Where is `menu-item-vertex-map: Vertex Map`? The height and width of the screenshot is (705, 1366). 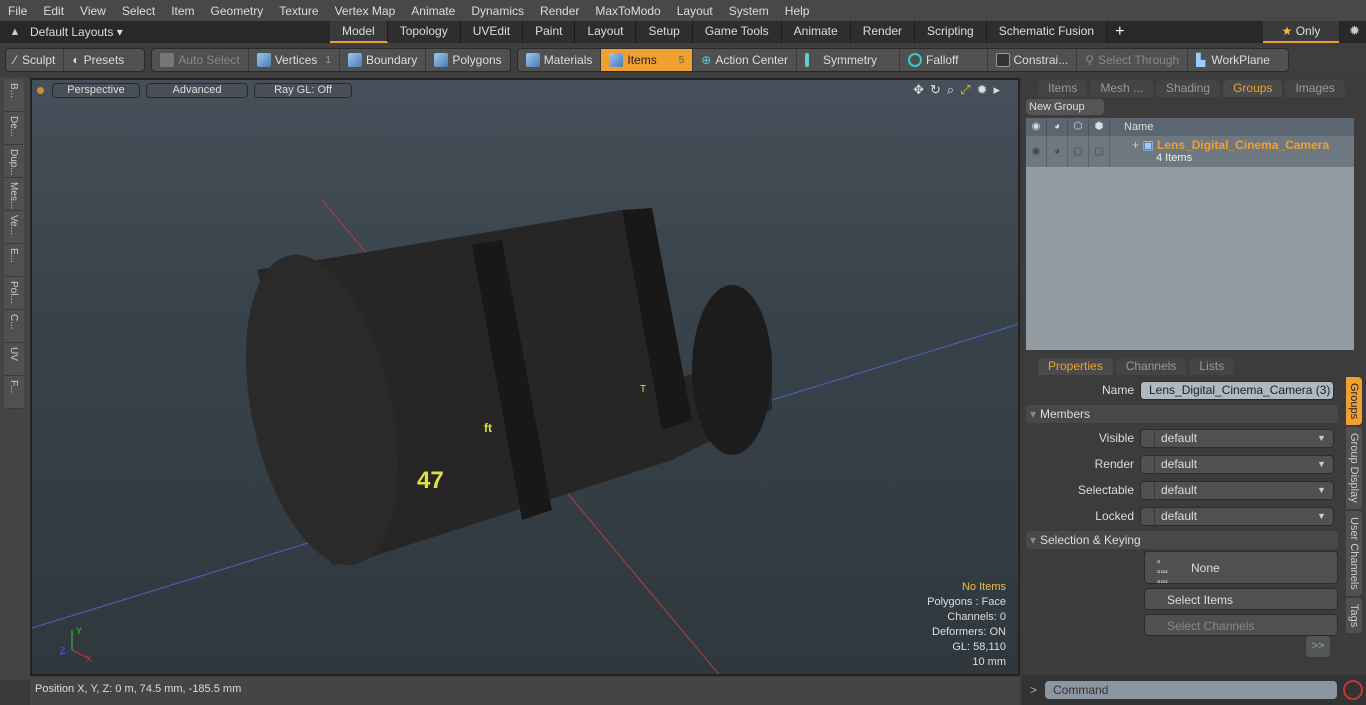
menu-item-vertex-map: Vertex Map is located at coordinates (365, 11).